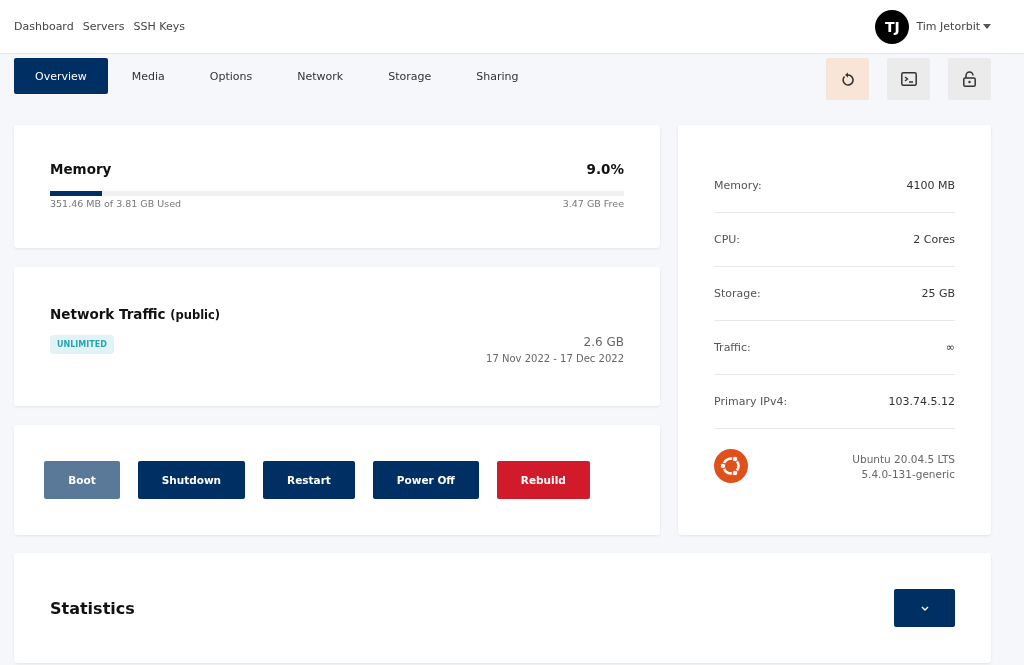 The image size is (1024, 665). I want to click on spec-label: Primary IPv4:, so click(751, 401).